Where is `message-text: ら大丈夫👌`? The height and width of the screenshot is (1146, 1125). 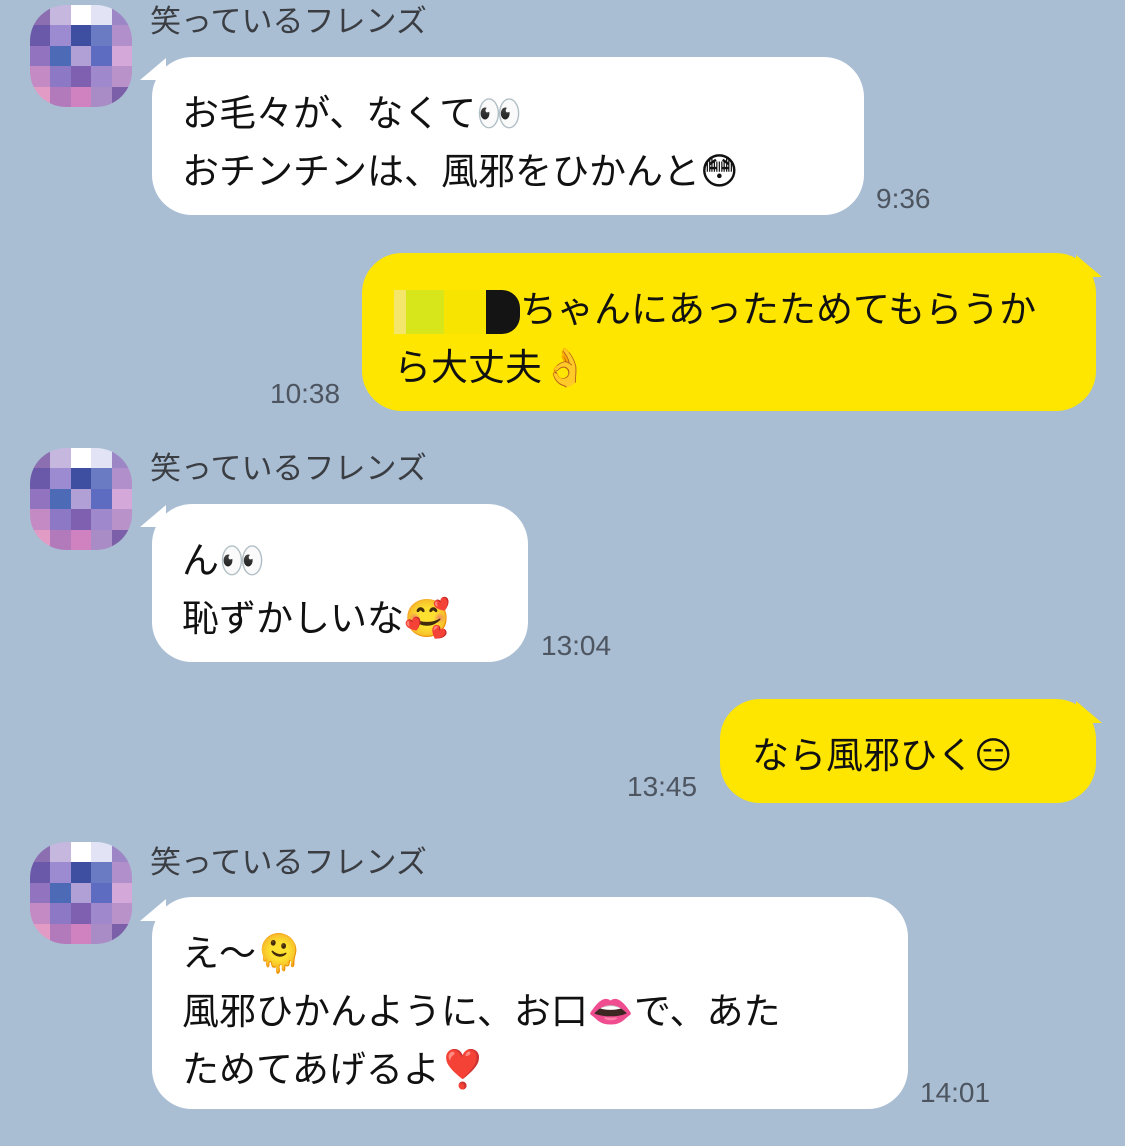
message-text: ら大丈夫👌 is located at coordinates (491, 367).